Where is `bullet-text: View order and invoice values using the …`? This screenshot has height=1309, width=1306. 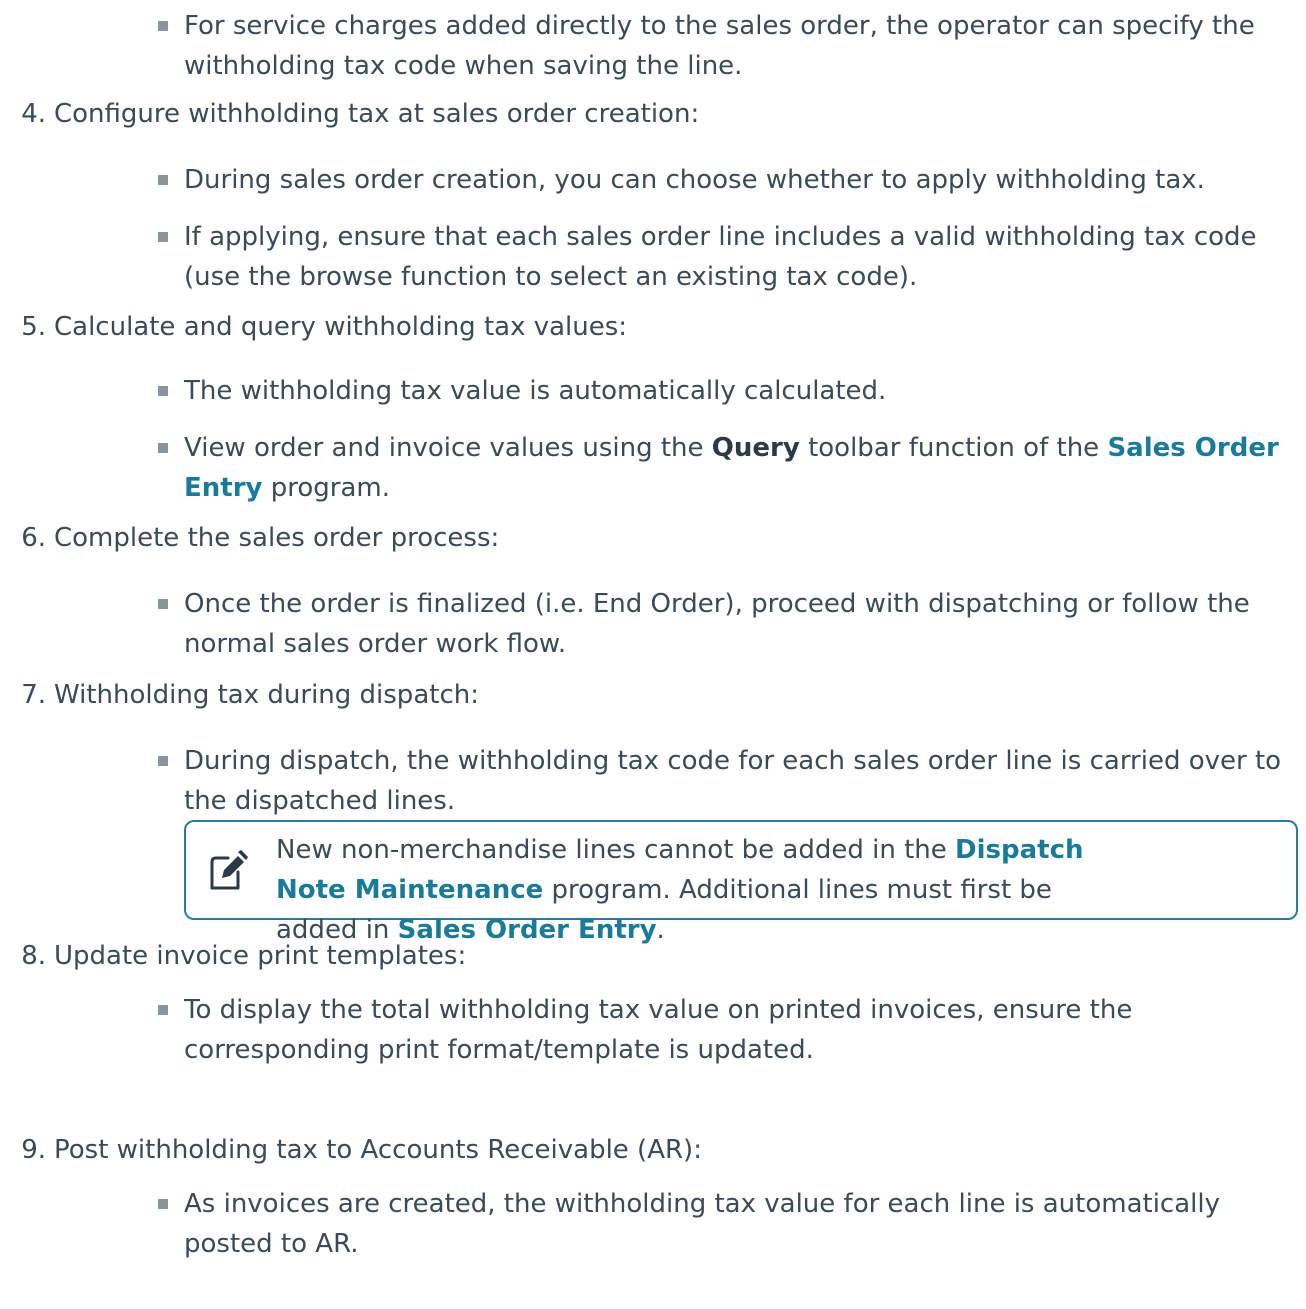 bullet-text: View order and invoice values using the … is located at coordinates (733, 468).